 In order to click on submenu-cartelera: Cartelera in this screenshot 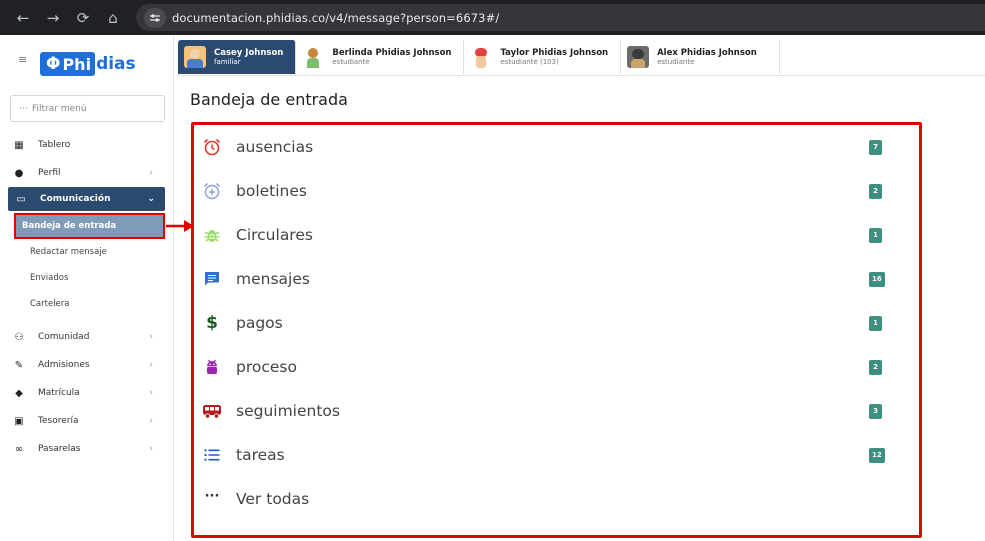, I will do `click(86, 304)`.